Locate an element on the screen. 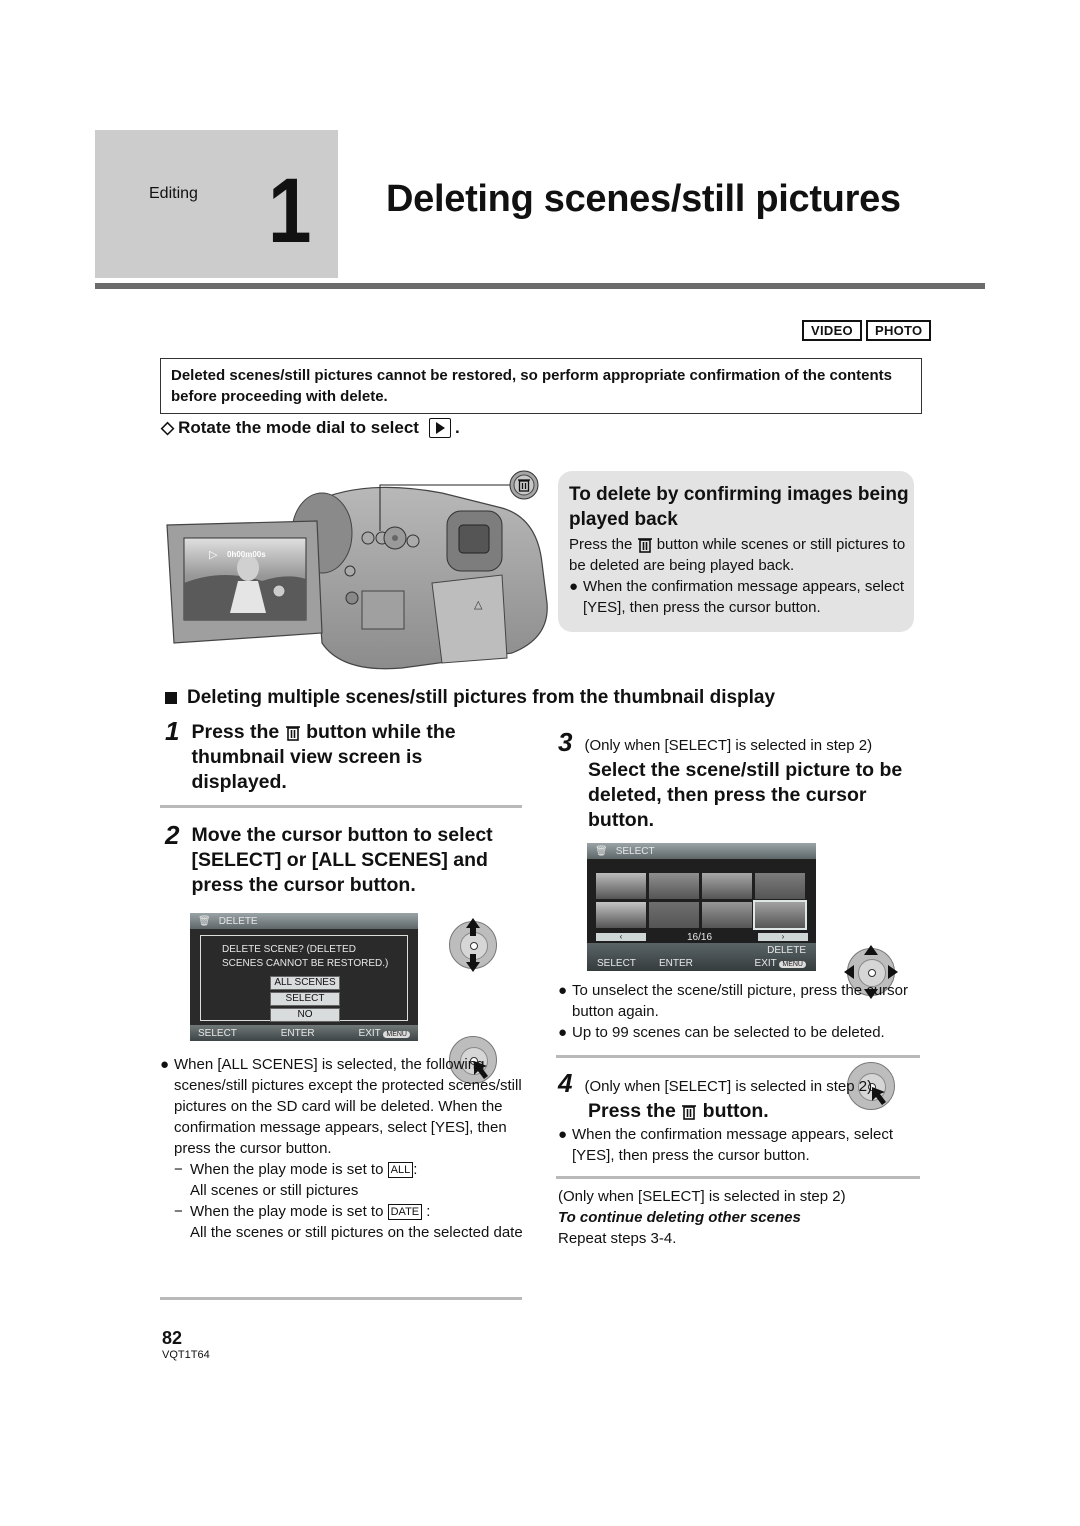  photo-badge: PHOTO is located at coordinates (898, 330).